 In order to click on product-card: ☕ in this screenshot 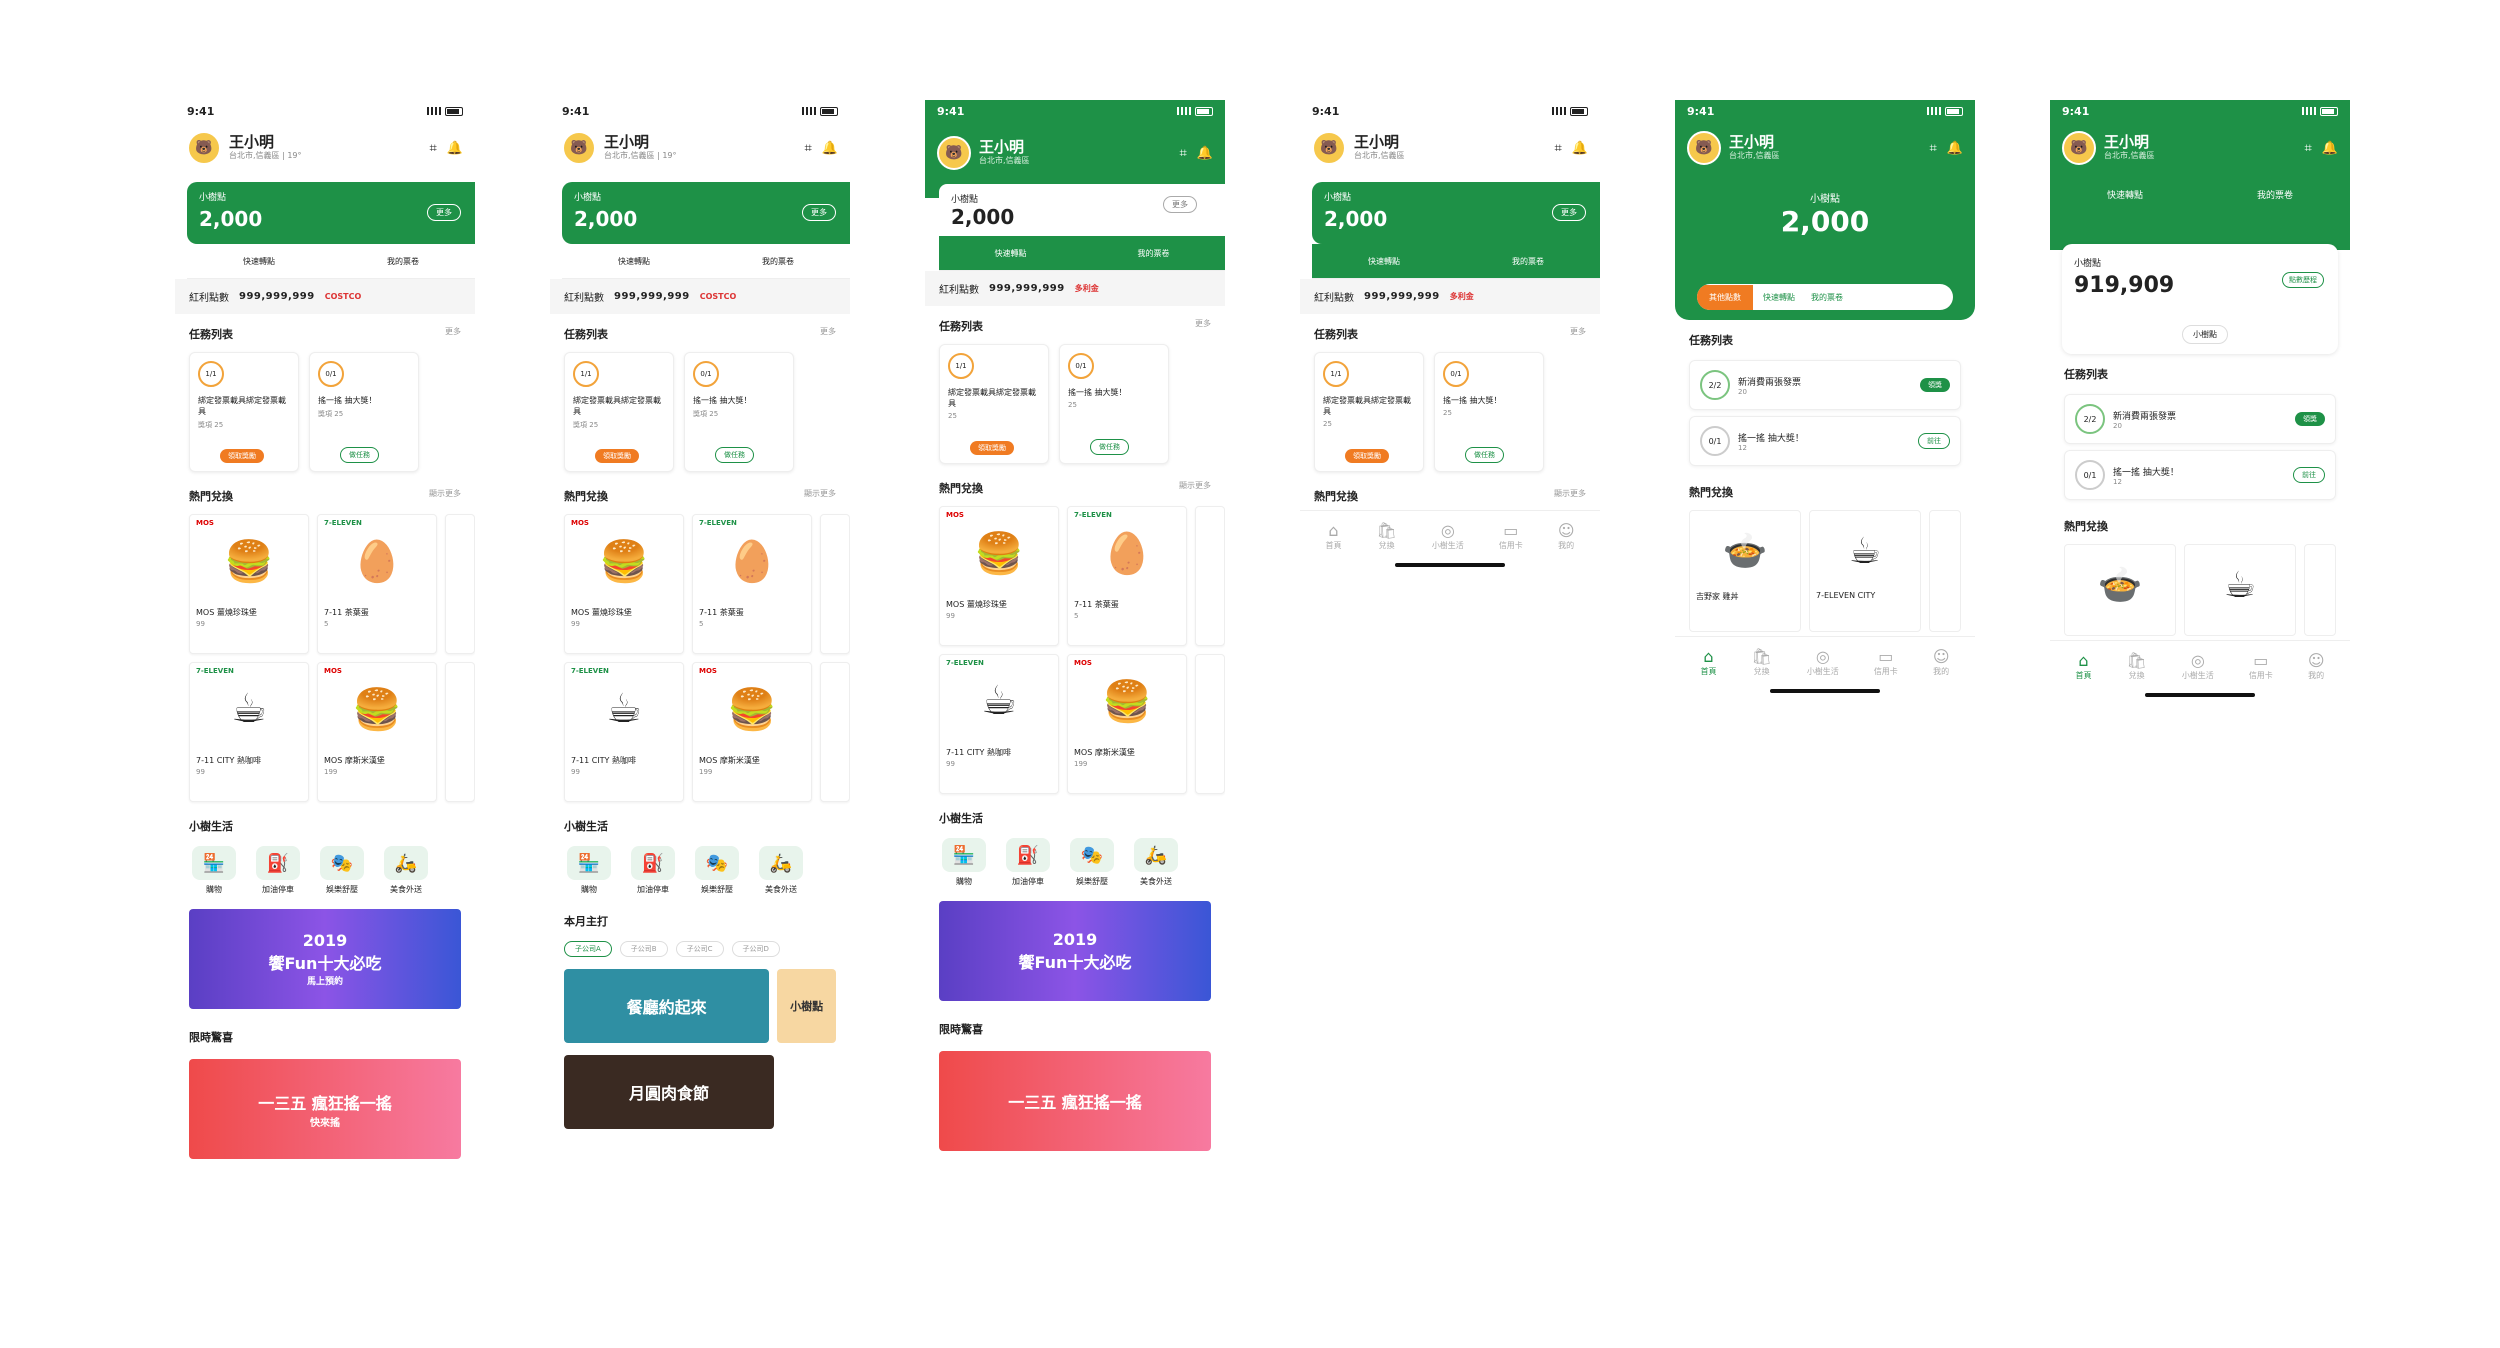, I will do `click(2240, 590)`.